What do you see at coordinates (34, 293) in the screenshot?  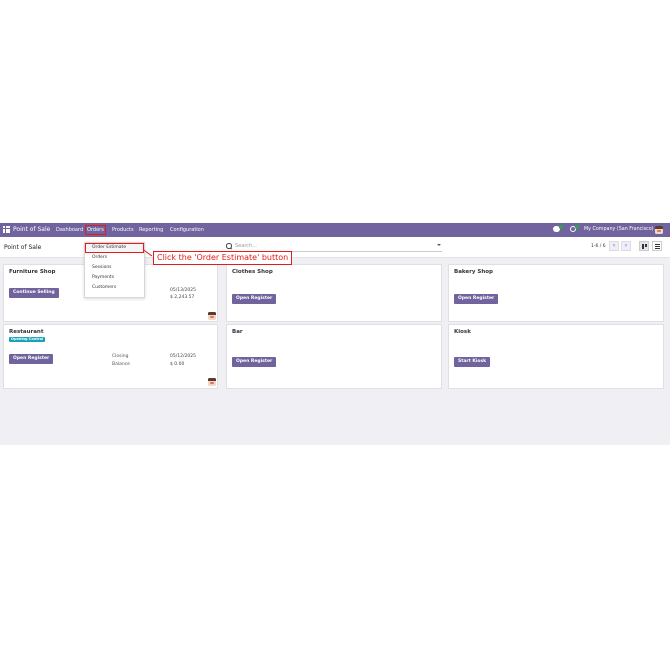 I see `continue-selling-button: Continue Selling` at bounding box center [34, 293].